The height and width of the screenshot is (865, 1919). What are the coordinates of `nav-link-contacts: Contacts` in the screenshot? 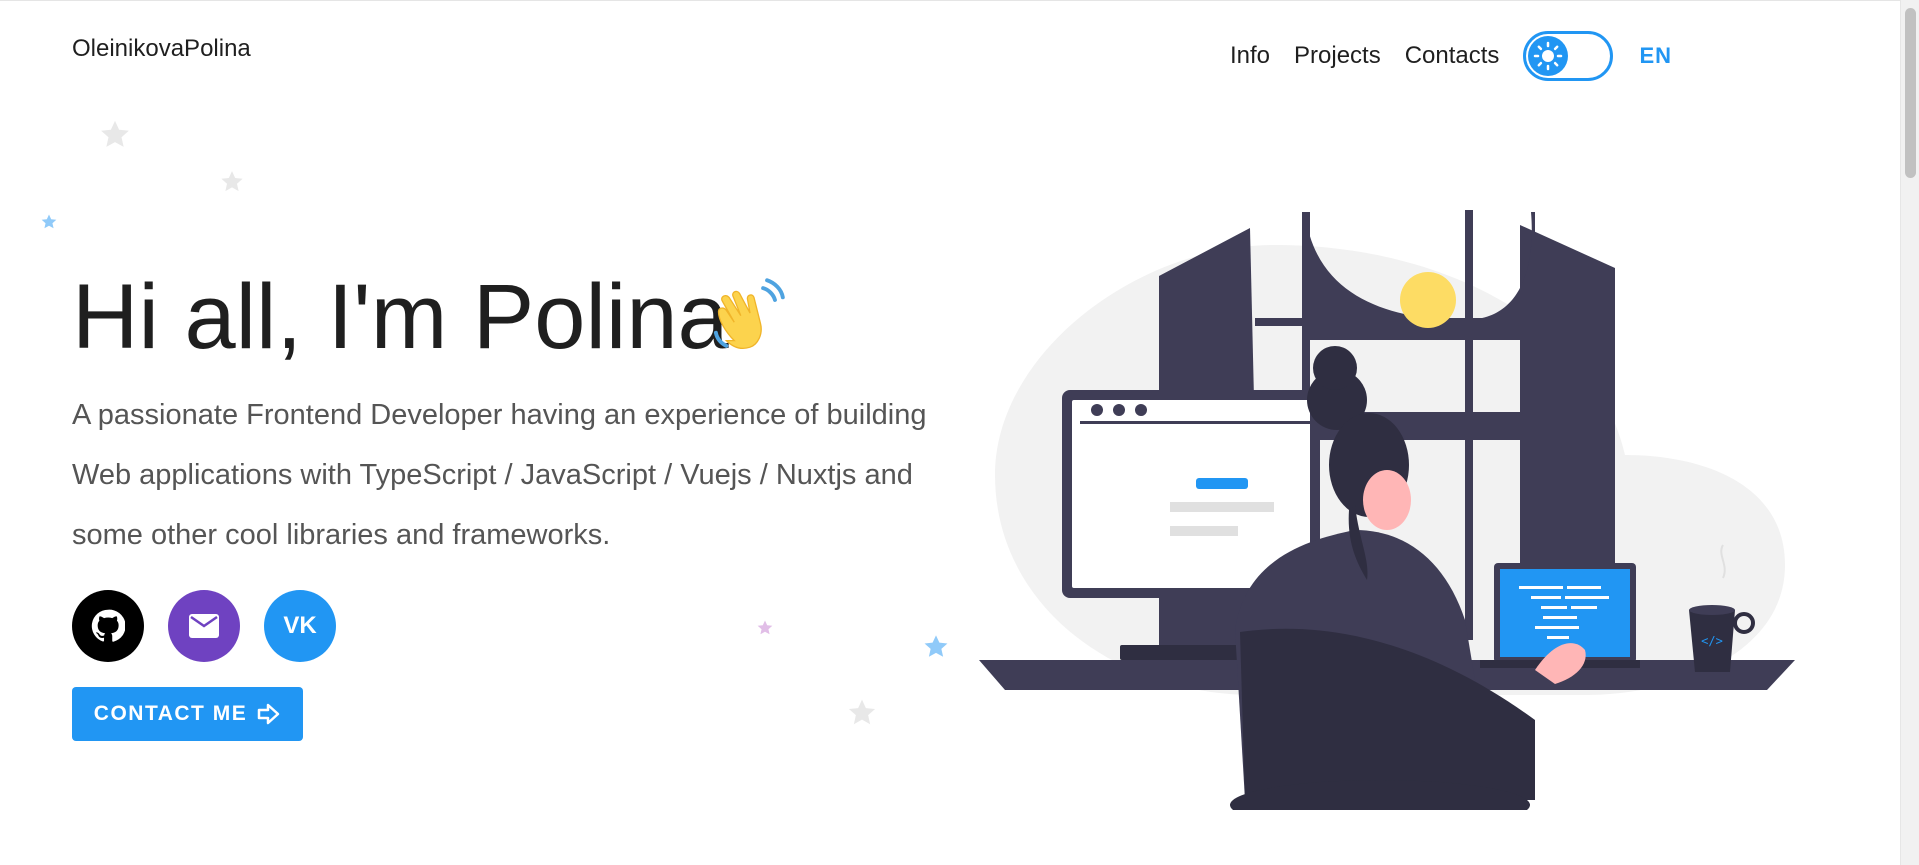 It's located at (1452, 56).